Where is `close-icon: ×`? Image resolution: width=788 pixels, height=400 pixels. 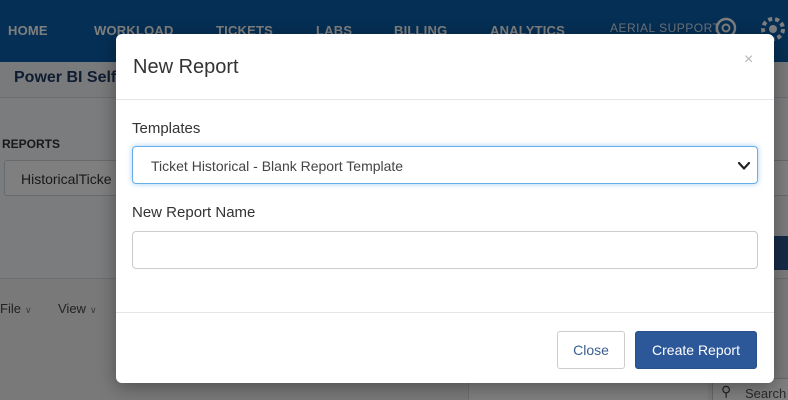 close-icon: × is located at coordinates (748, 60).